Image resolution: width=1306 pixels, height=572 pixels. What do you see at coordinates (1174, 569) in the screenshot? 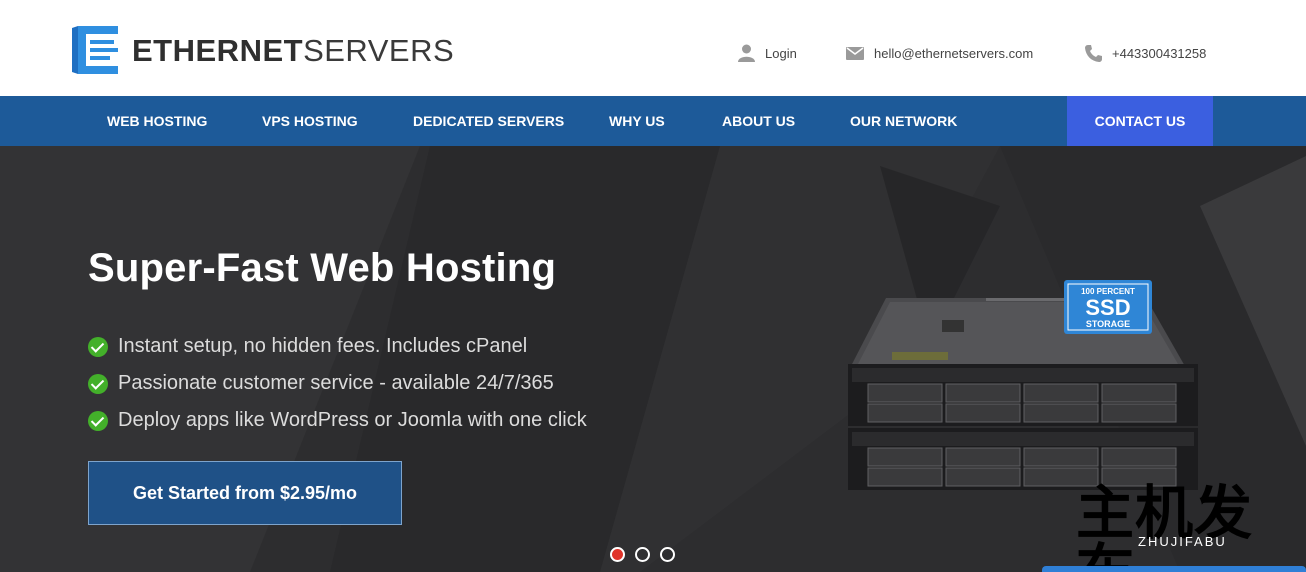
I see `chat-tab` at bounding box center [1174, 569].